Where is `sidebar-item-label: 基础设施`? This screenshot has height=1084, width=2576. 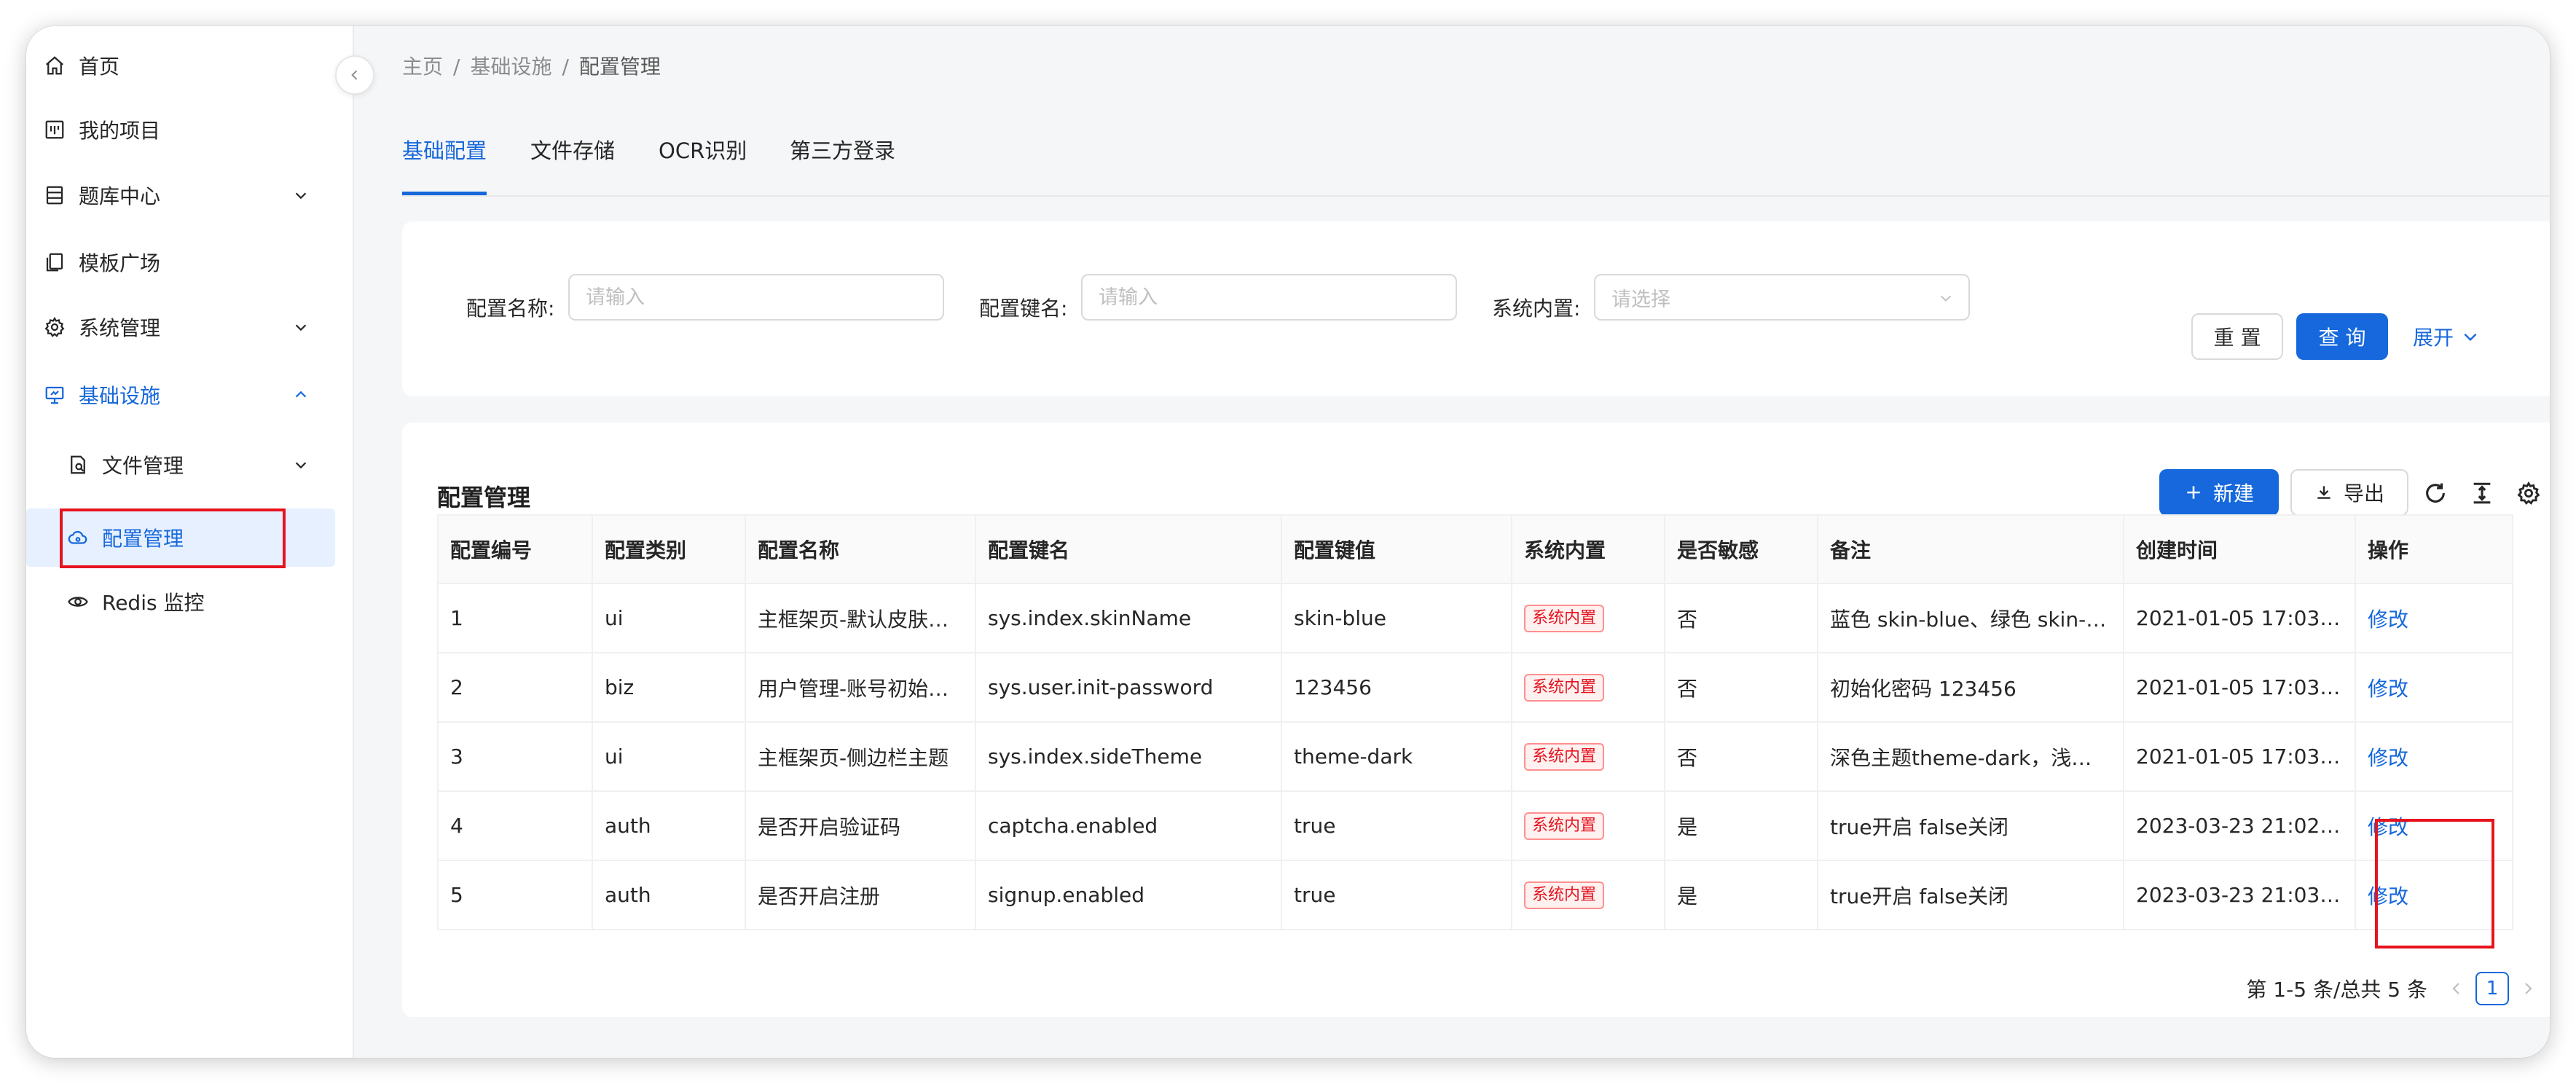
sidebar-item-label: 基础设施 is located at coordinates (120, 396).